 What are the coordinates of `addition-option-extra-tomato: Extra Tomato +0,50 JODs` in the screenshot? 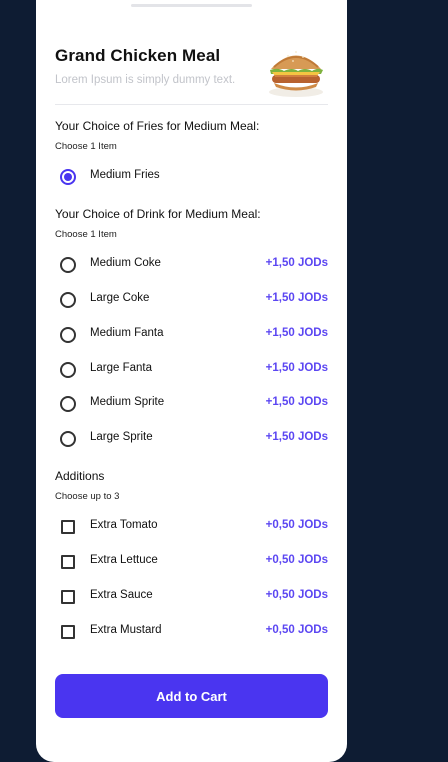 It's located at (191, 527).